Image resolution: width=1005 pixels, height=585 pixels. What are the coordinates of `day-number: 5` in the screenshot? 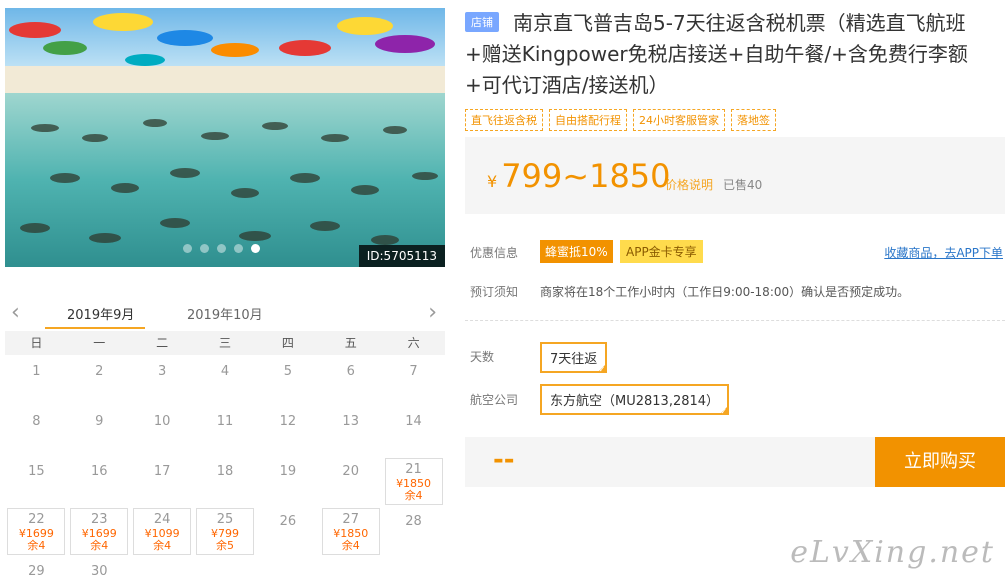 It's located at (287, 371).